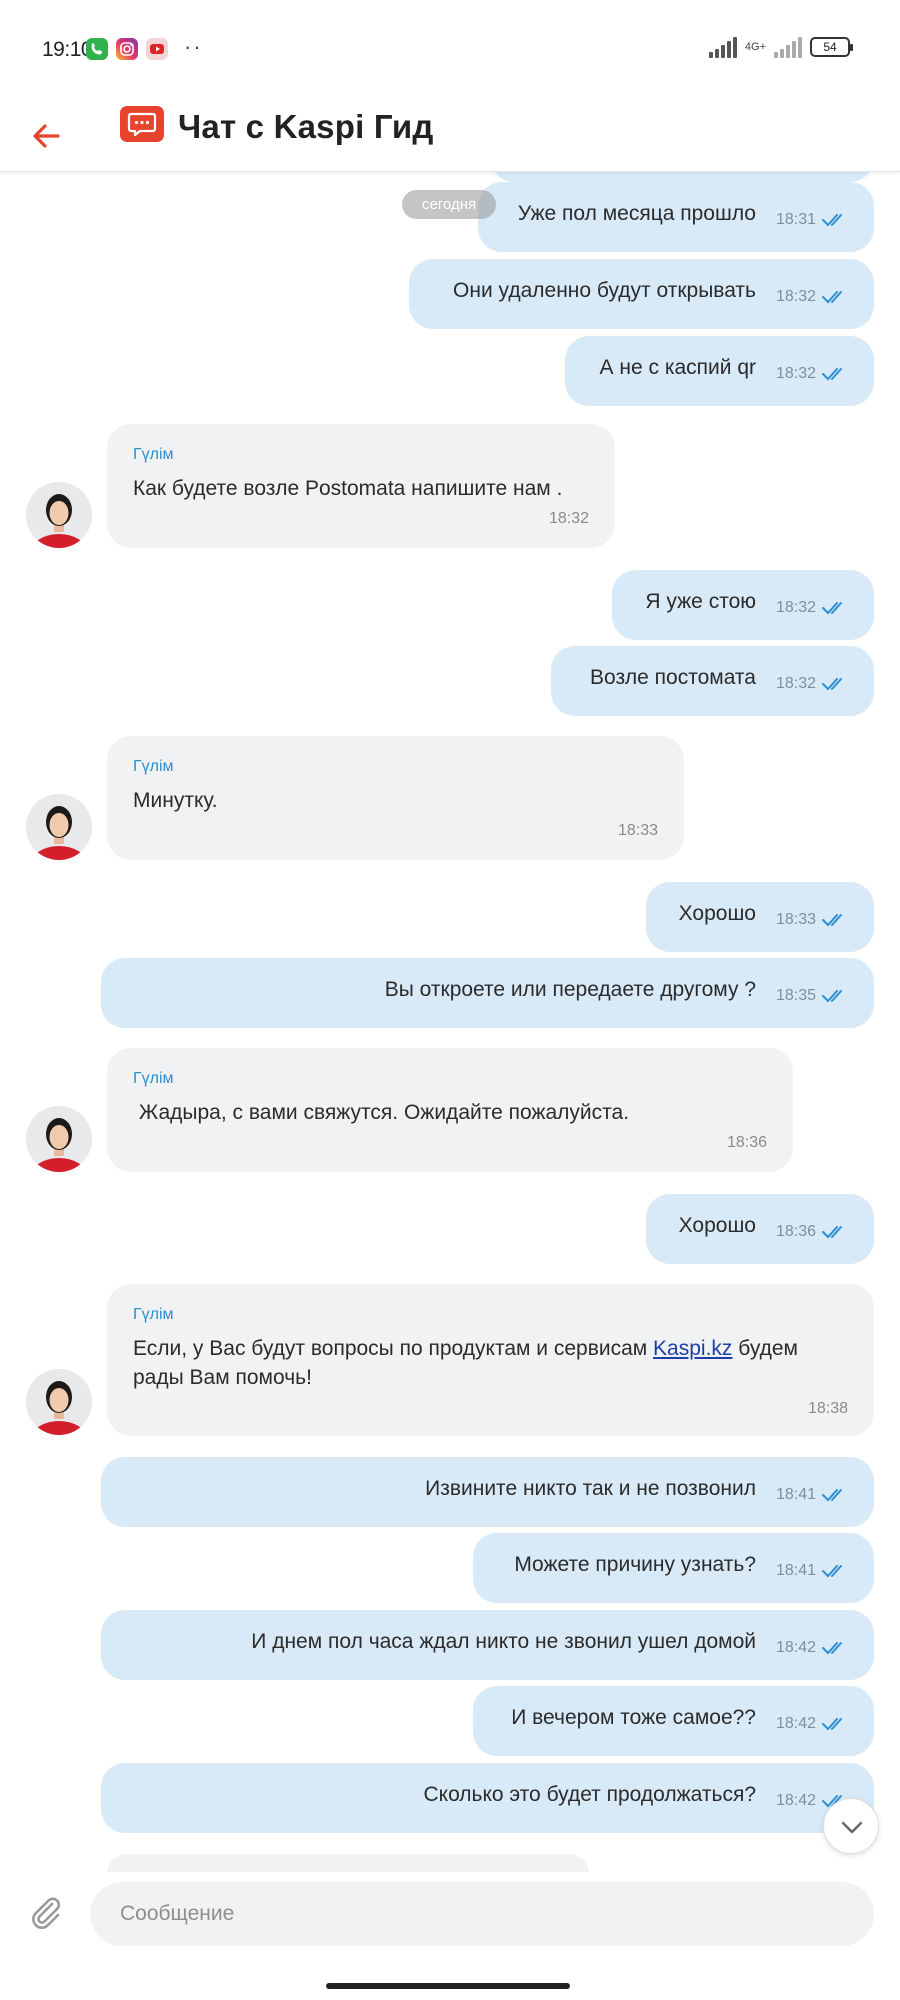 This screenshot has height=2000, width=900. What do you see at coordinates (45, 1911) in the screenshot?
I see `paperclip-icon` at bounding box center [45, 1911].